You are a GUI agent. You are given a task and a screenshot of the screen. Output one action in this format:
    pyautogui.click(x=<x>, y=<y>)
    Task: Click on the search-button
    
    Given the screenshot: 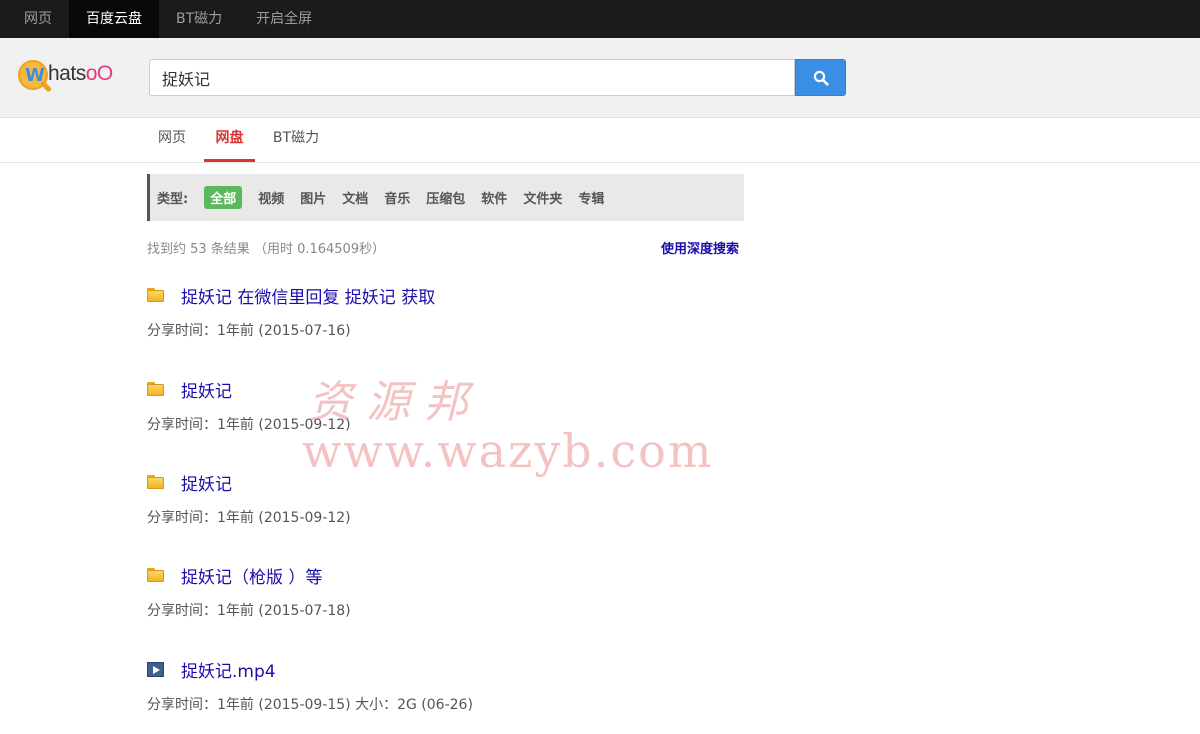 What is the action you would take?
    pyautogui.click(x=820, y=77)
    